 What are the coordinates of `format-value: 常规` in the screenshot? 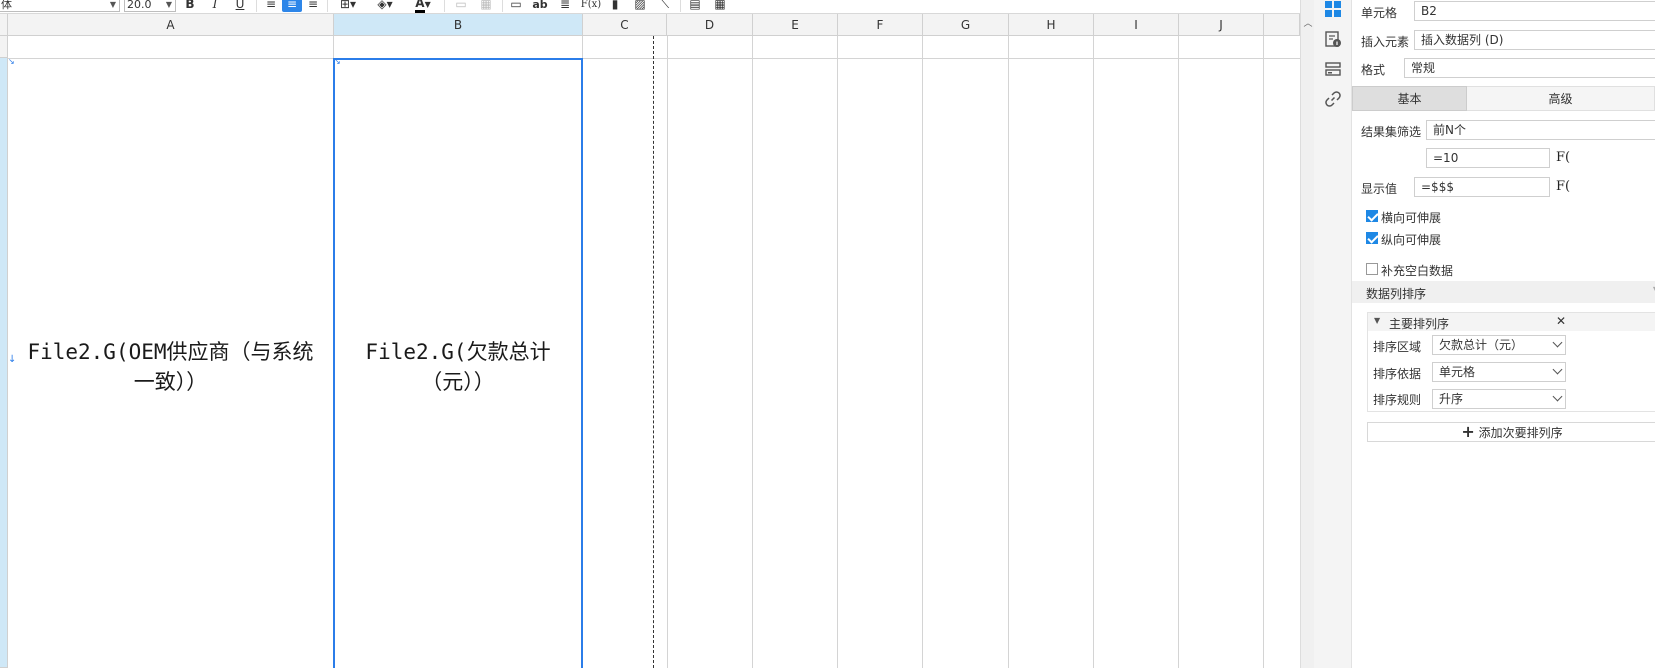 It's located at (1423, 68).